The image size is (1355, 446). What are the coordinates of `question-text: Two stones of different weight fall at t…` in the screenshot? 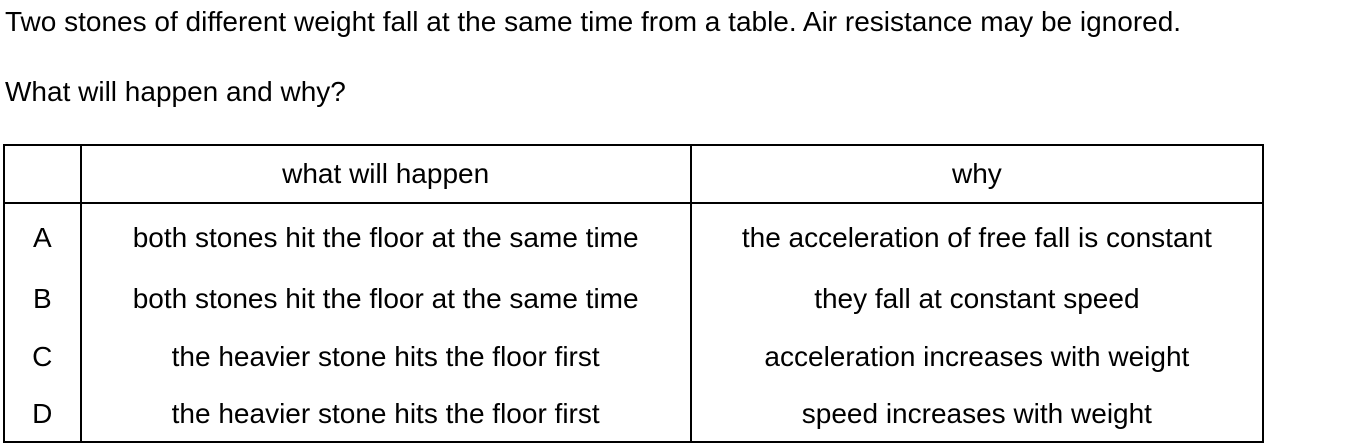 It's located at (593, 21).